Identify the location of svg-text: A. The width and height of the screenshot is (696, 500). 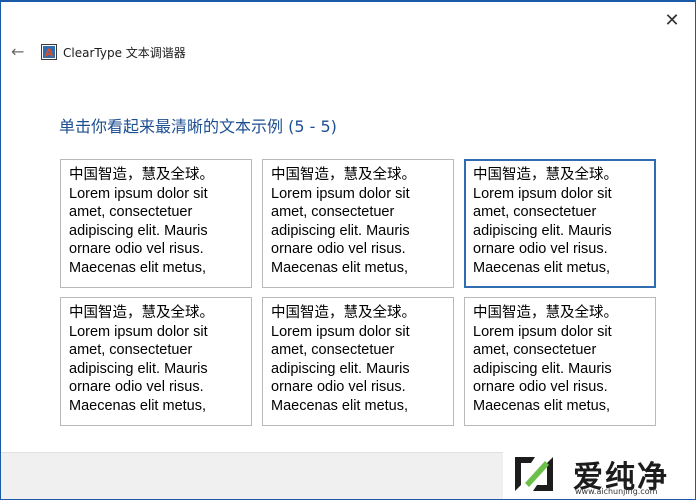
(49, 53).